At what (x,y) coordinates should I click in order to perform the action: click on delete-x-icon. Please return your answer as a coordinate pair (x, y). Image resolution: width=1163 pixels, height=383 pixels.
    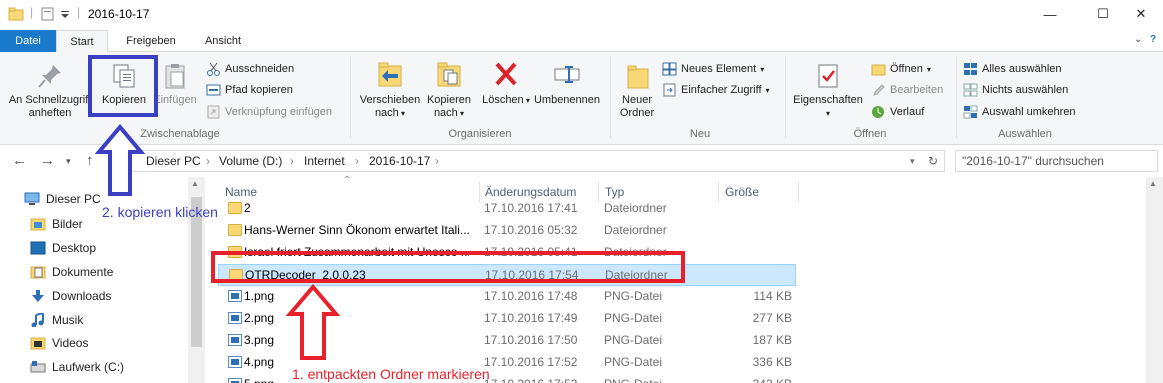
    Looking at the image, I should click on (506, 74).